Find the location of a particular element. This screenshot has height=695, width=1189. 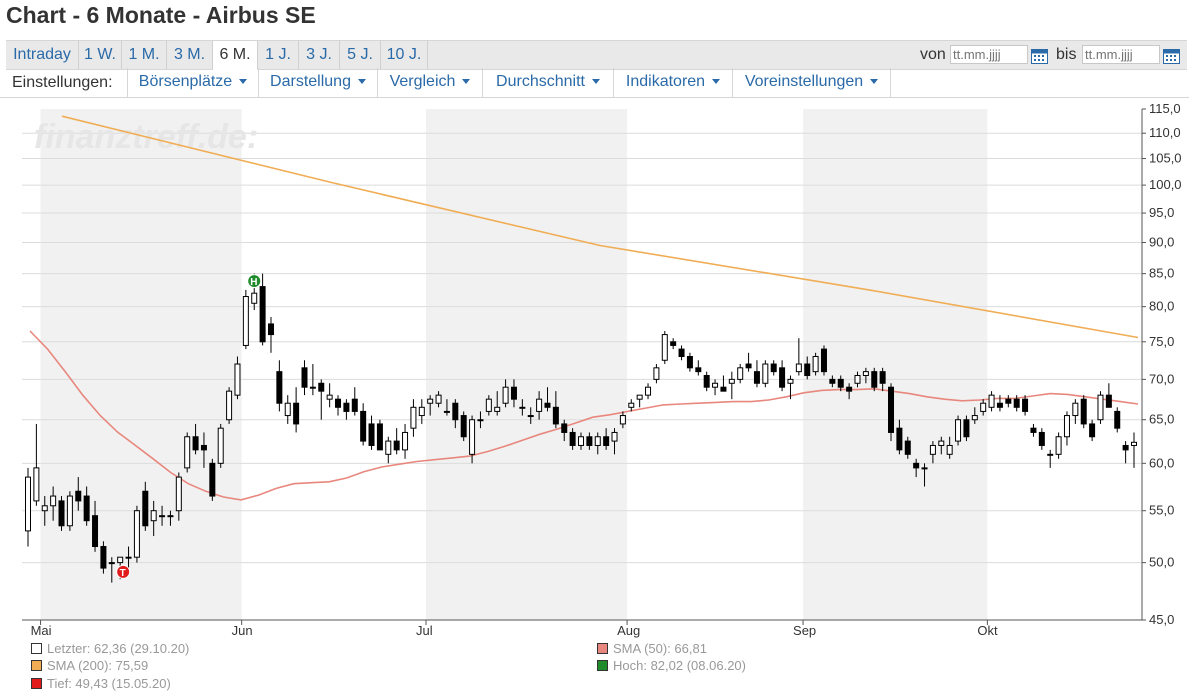

menu-label: Durchschnitt is located at coordinates (540, 81).